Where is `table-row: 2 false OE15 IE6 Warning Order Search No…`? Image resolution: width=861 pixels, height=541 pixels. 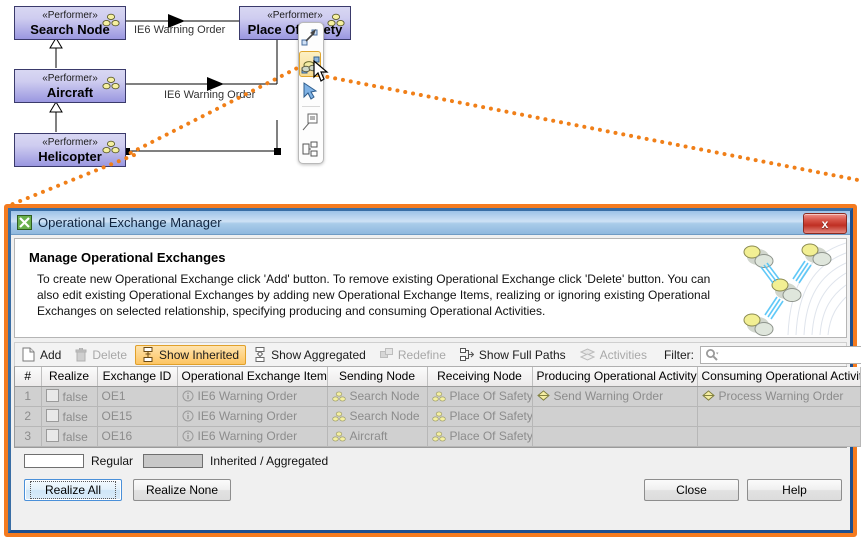 table-row: 2 false OE15 IE6 Warning Order Search No… is located at coordinates (438, 416).